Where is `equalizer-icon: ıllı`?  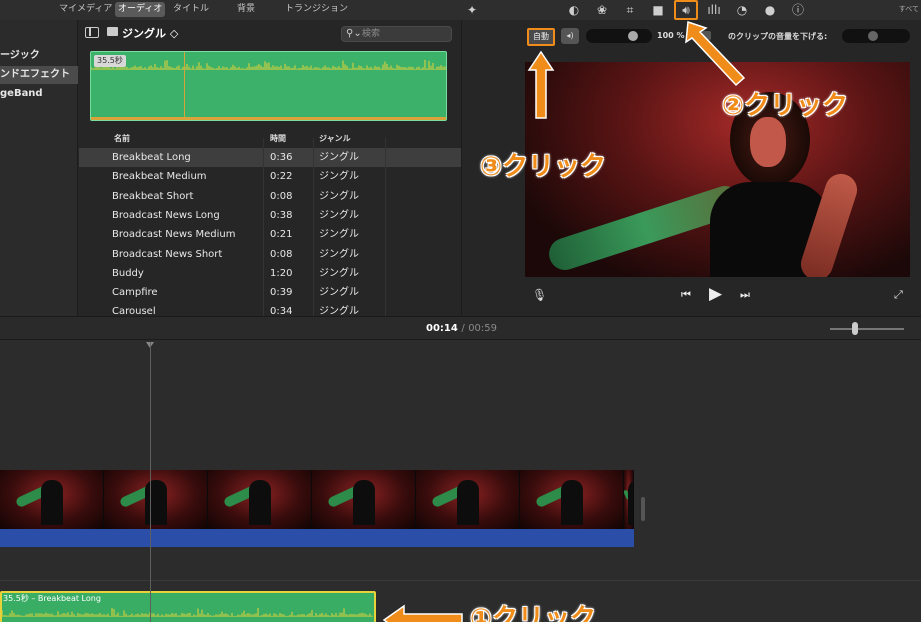 equalizer-icon: ıllı is located at coordinates (714, 10).